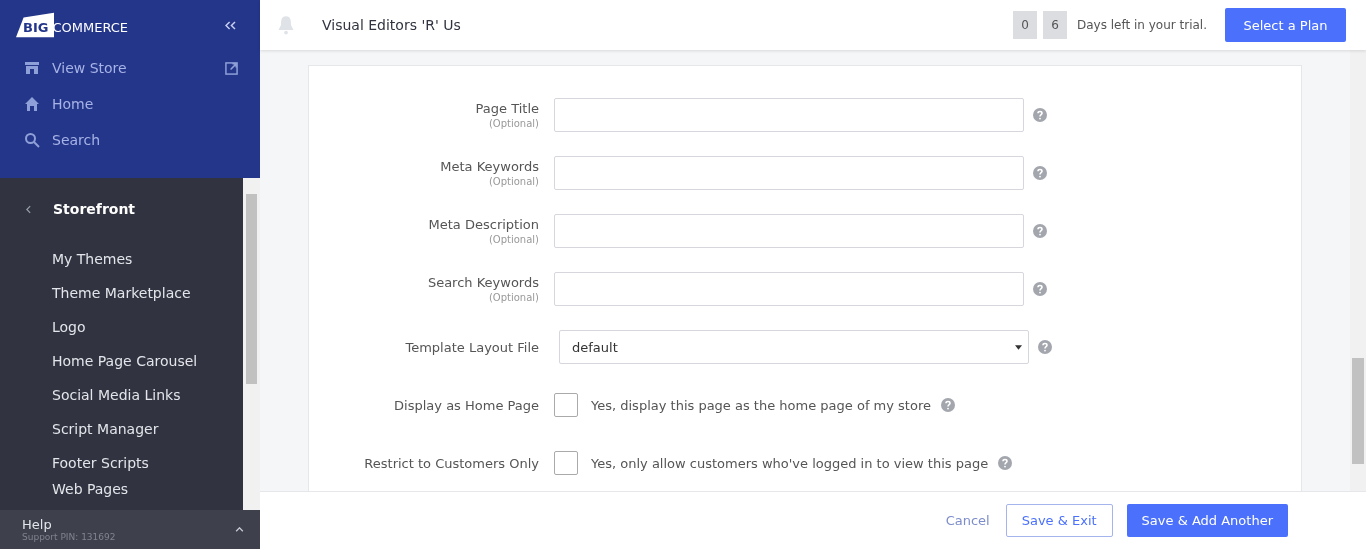 The width and height of the screenshot is (1366, 549). Describe the element at coordinates (121, 429) in the screenshot. I see `sidebar-item: Script Manager` at that location.